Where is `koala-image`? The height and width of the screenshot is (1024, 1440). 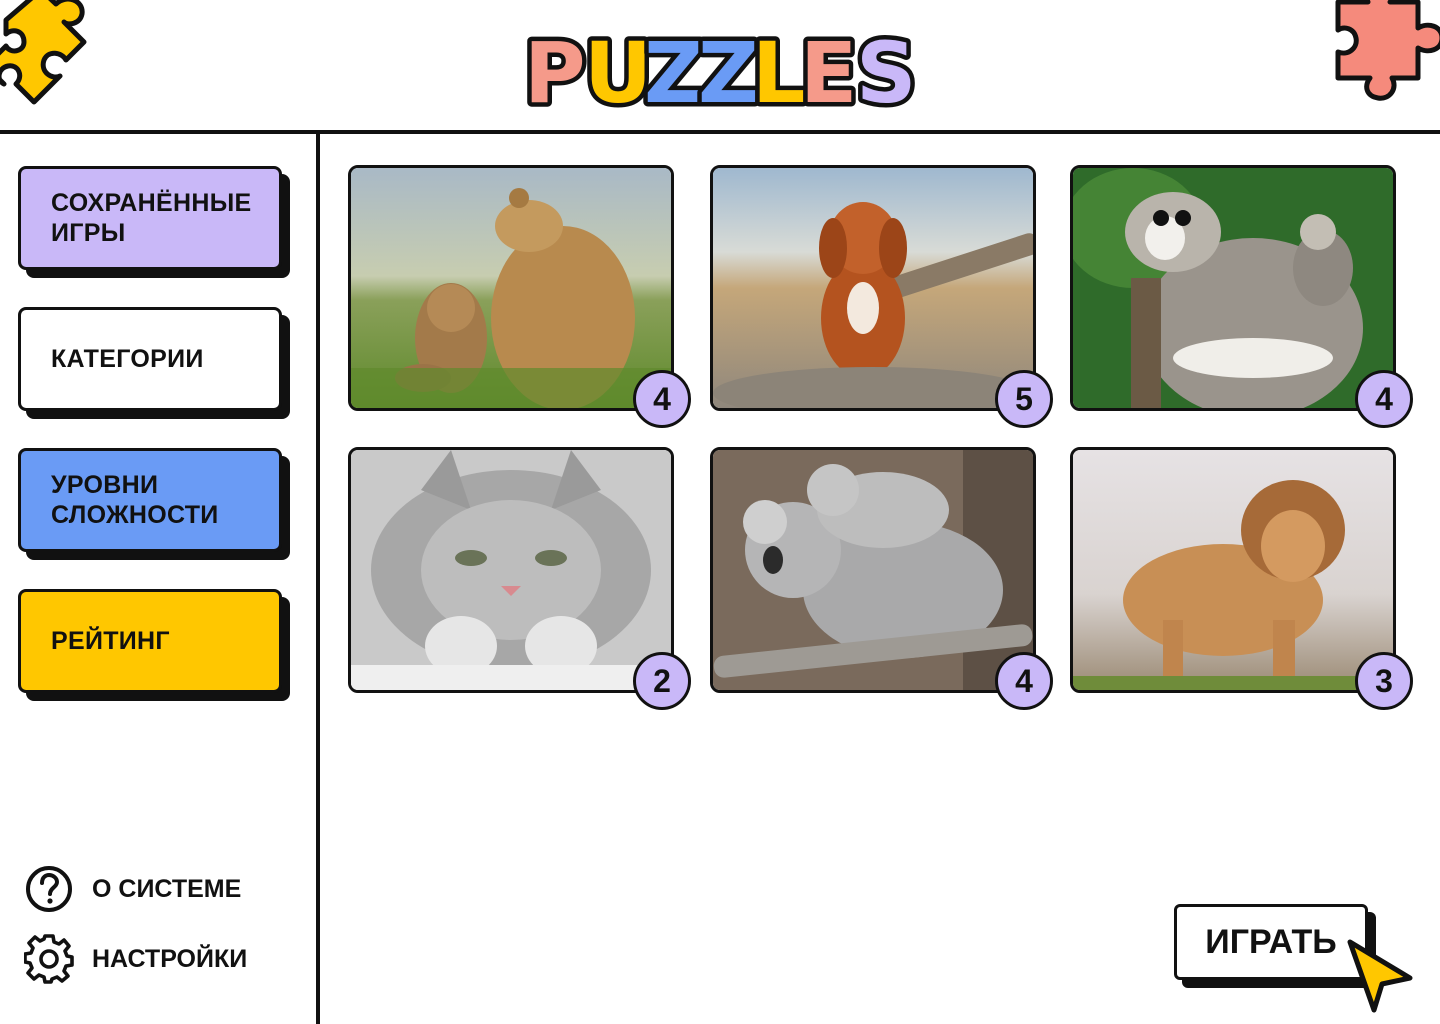 koala-image is located at coordinates (873, 570).